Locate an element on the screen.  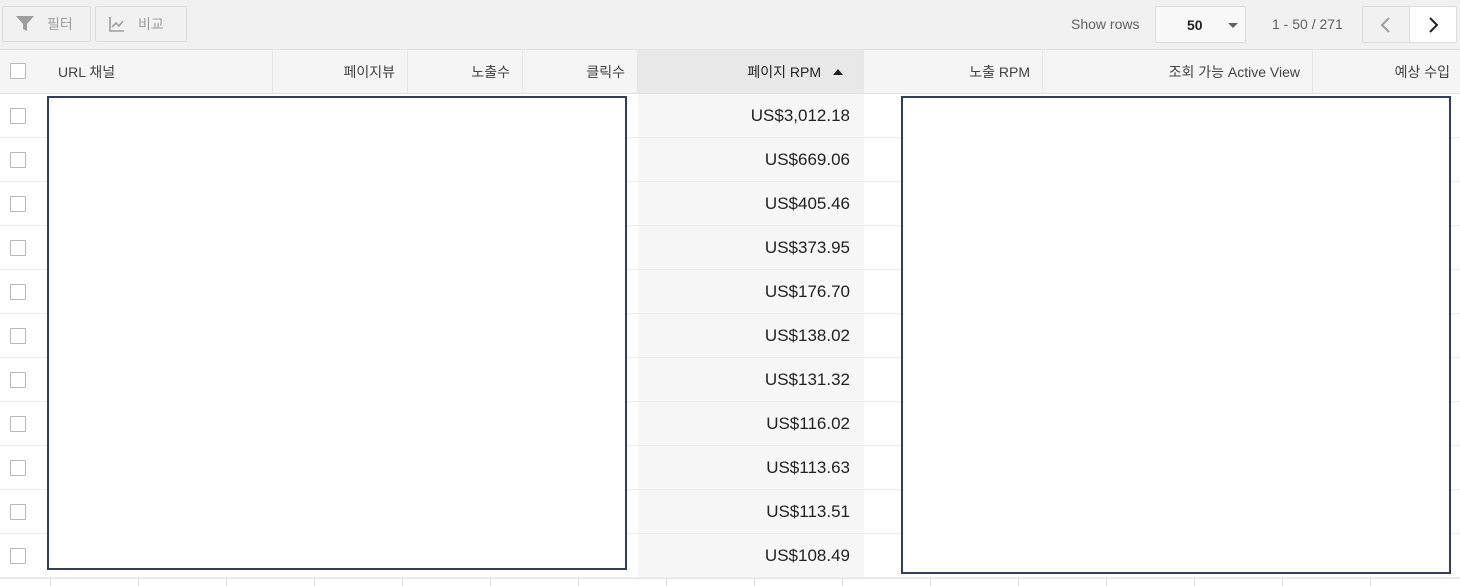
chevron-right-icon is located at coordinates (1434, 24).